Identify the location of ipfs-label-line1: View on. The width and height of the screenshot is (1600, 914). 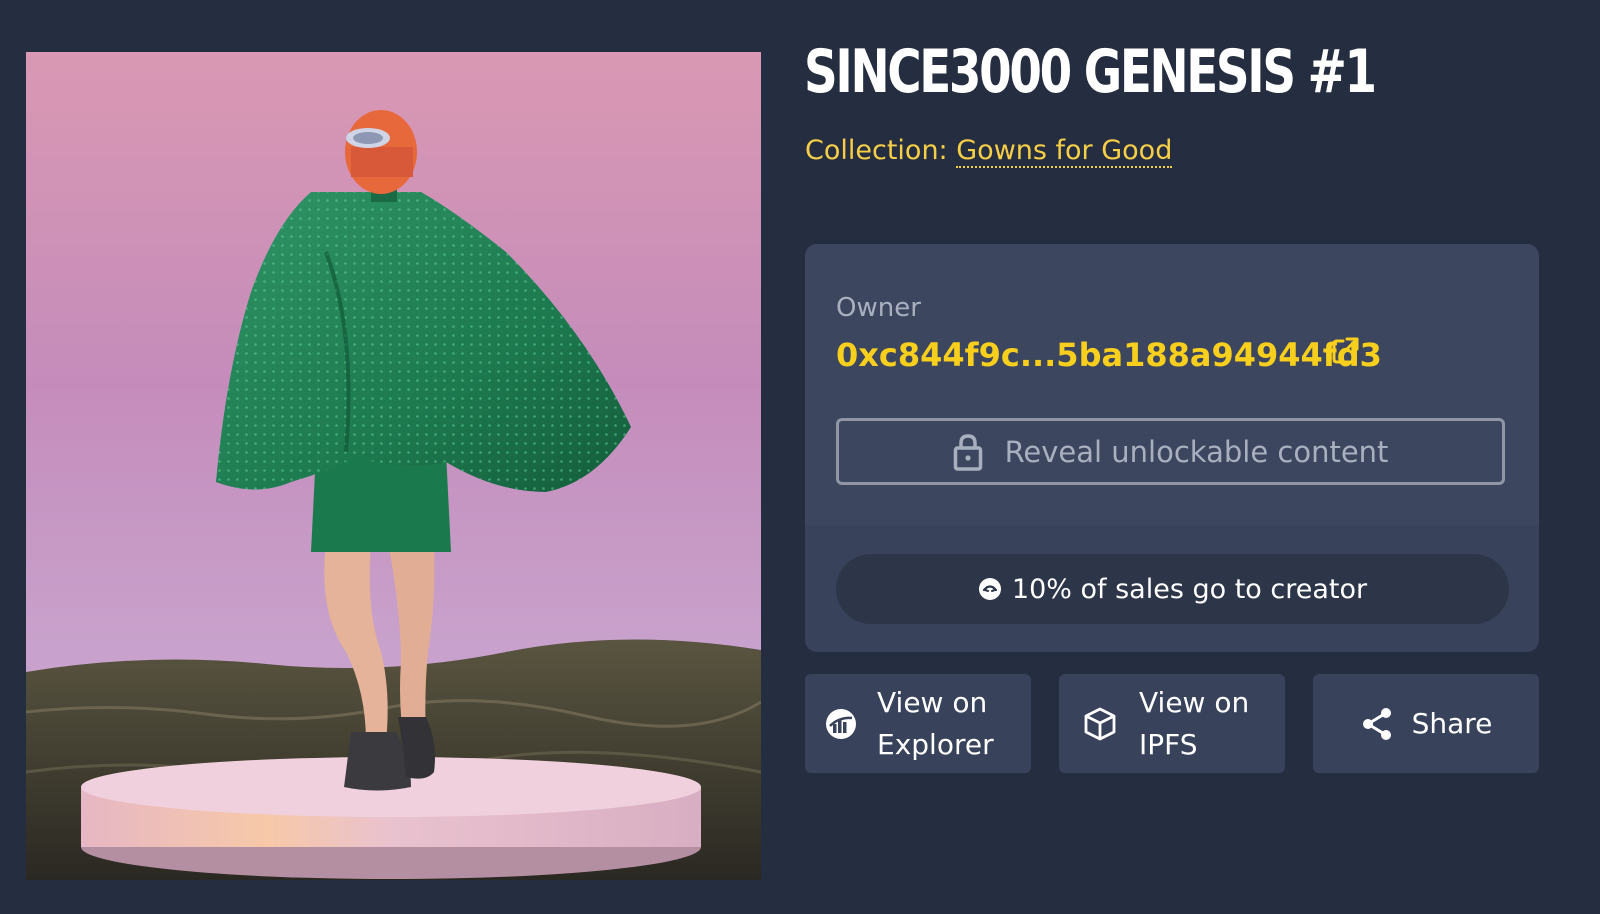
(1194, 702).